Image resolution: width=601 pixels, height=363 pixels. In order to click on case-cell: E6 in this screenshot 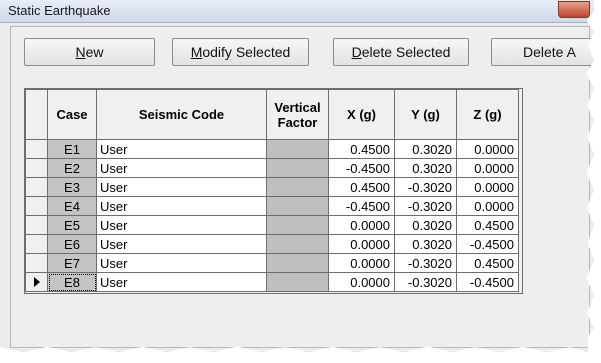, I will do `click(72, 244)`.